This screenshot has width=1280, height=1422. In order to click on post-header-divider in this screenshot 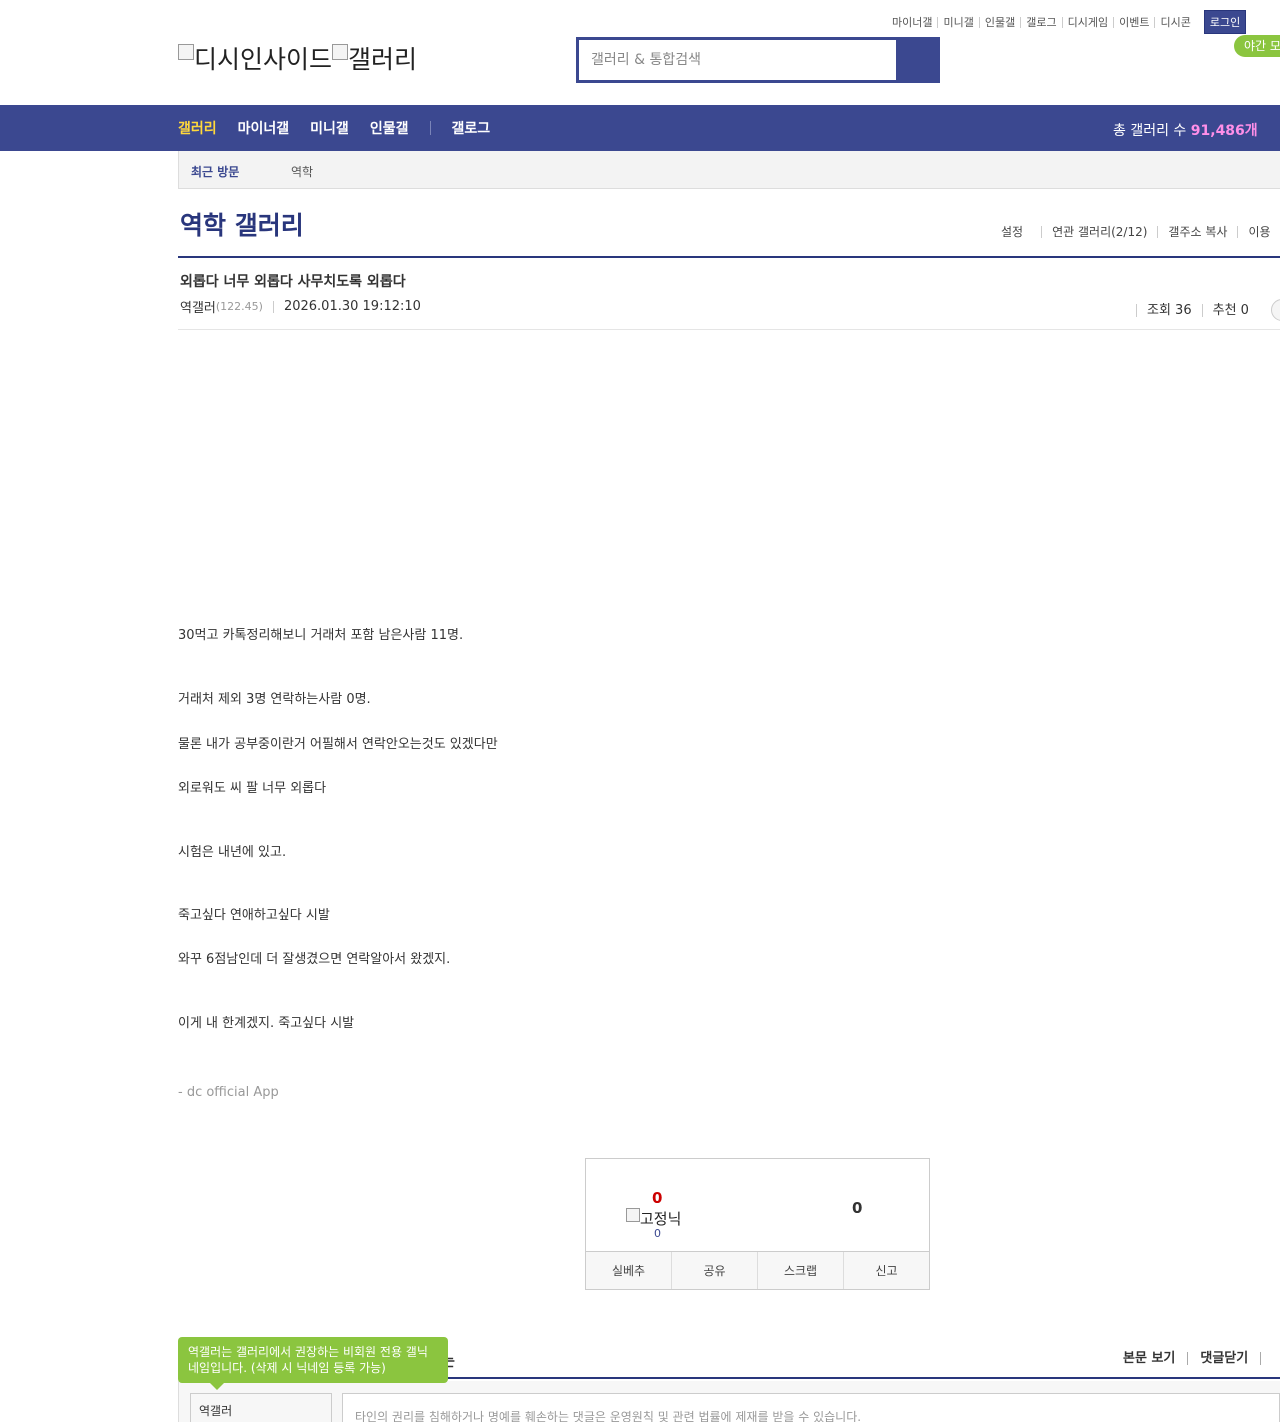, I will do `click(729, 329)`.